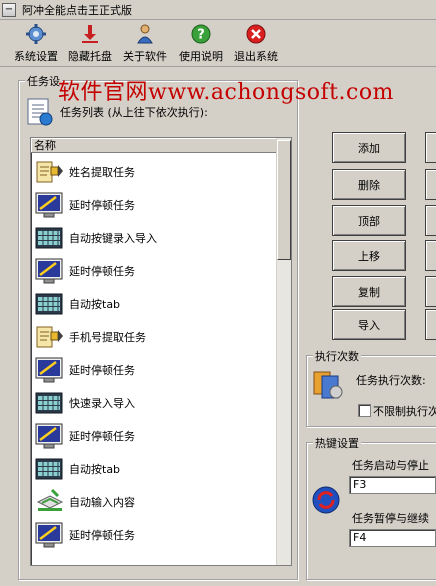 The image size is (436, 586). Describe the element at coordinates (369, 147) in the screenshot. I see `add-button: 添加` at that location.